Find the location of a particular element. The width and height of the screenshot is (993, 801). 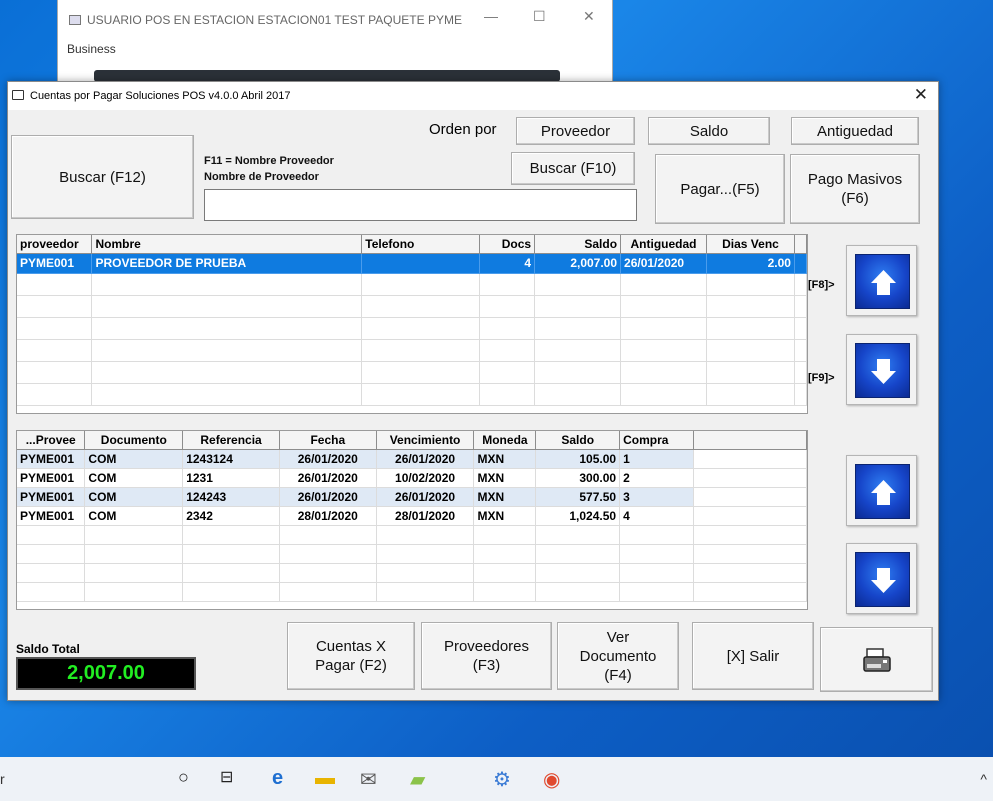

orden-saldo-button: Saldo is located at coordinates (709, 131).